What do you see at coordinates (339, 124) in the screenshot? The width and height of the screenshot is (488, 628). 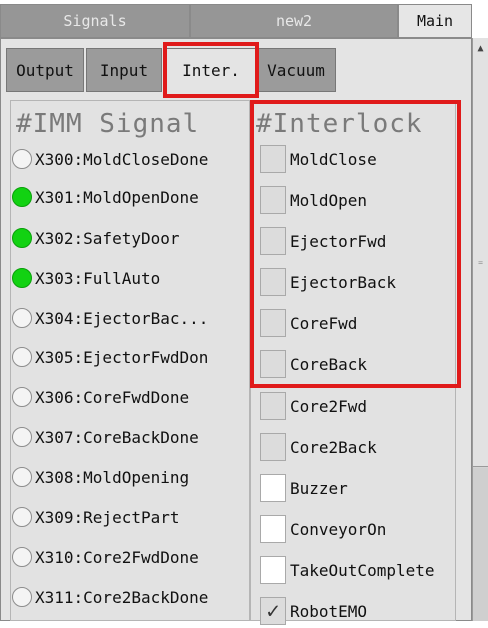 I see `interlock-title: #Interlock` at bounding box center [339, 124].